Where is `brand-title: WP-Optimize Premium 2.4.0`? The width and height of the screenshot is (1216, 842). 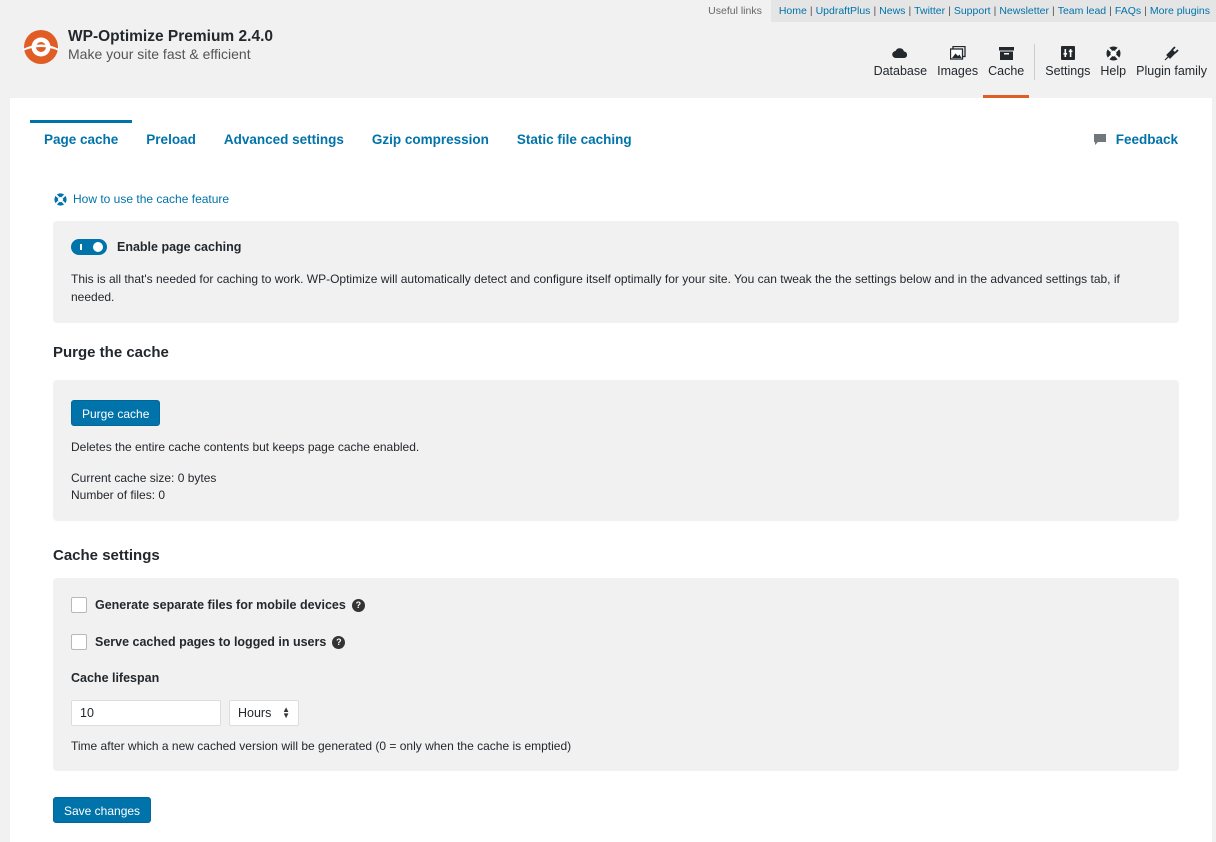
brand-title: WP-Optimize Premium 2.4.0 is located at coordinates (170, 36).